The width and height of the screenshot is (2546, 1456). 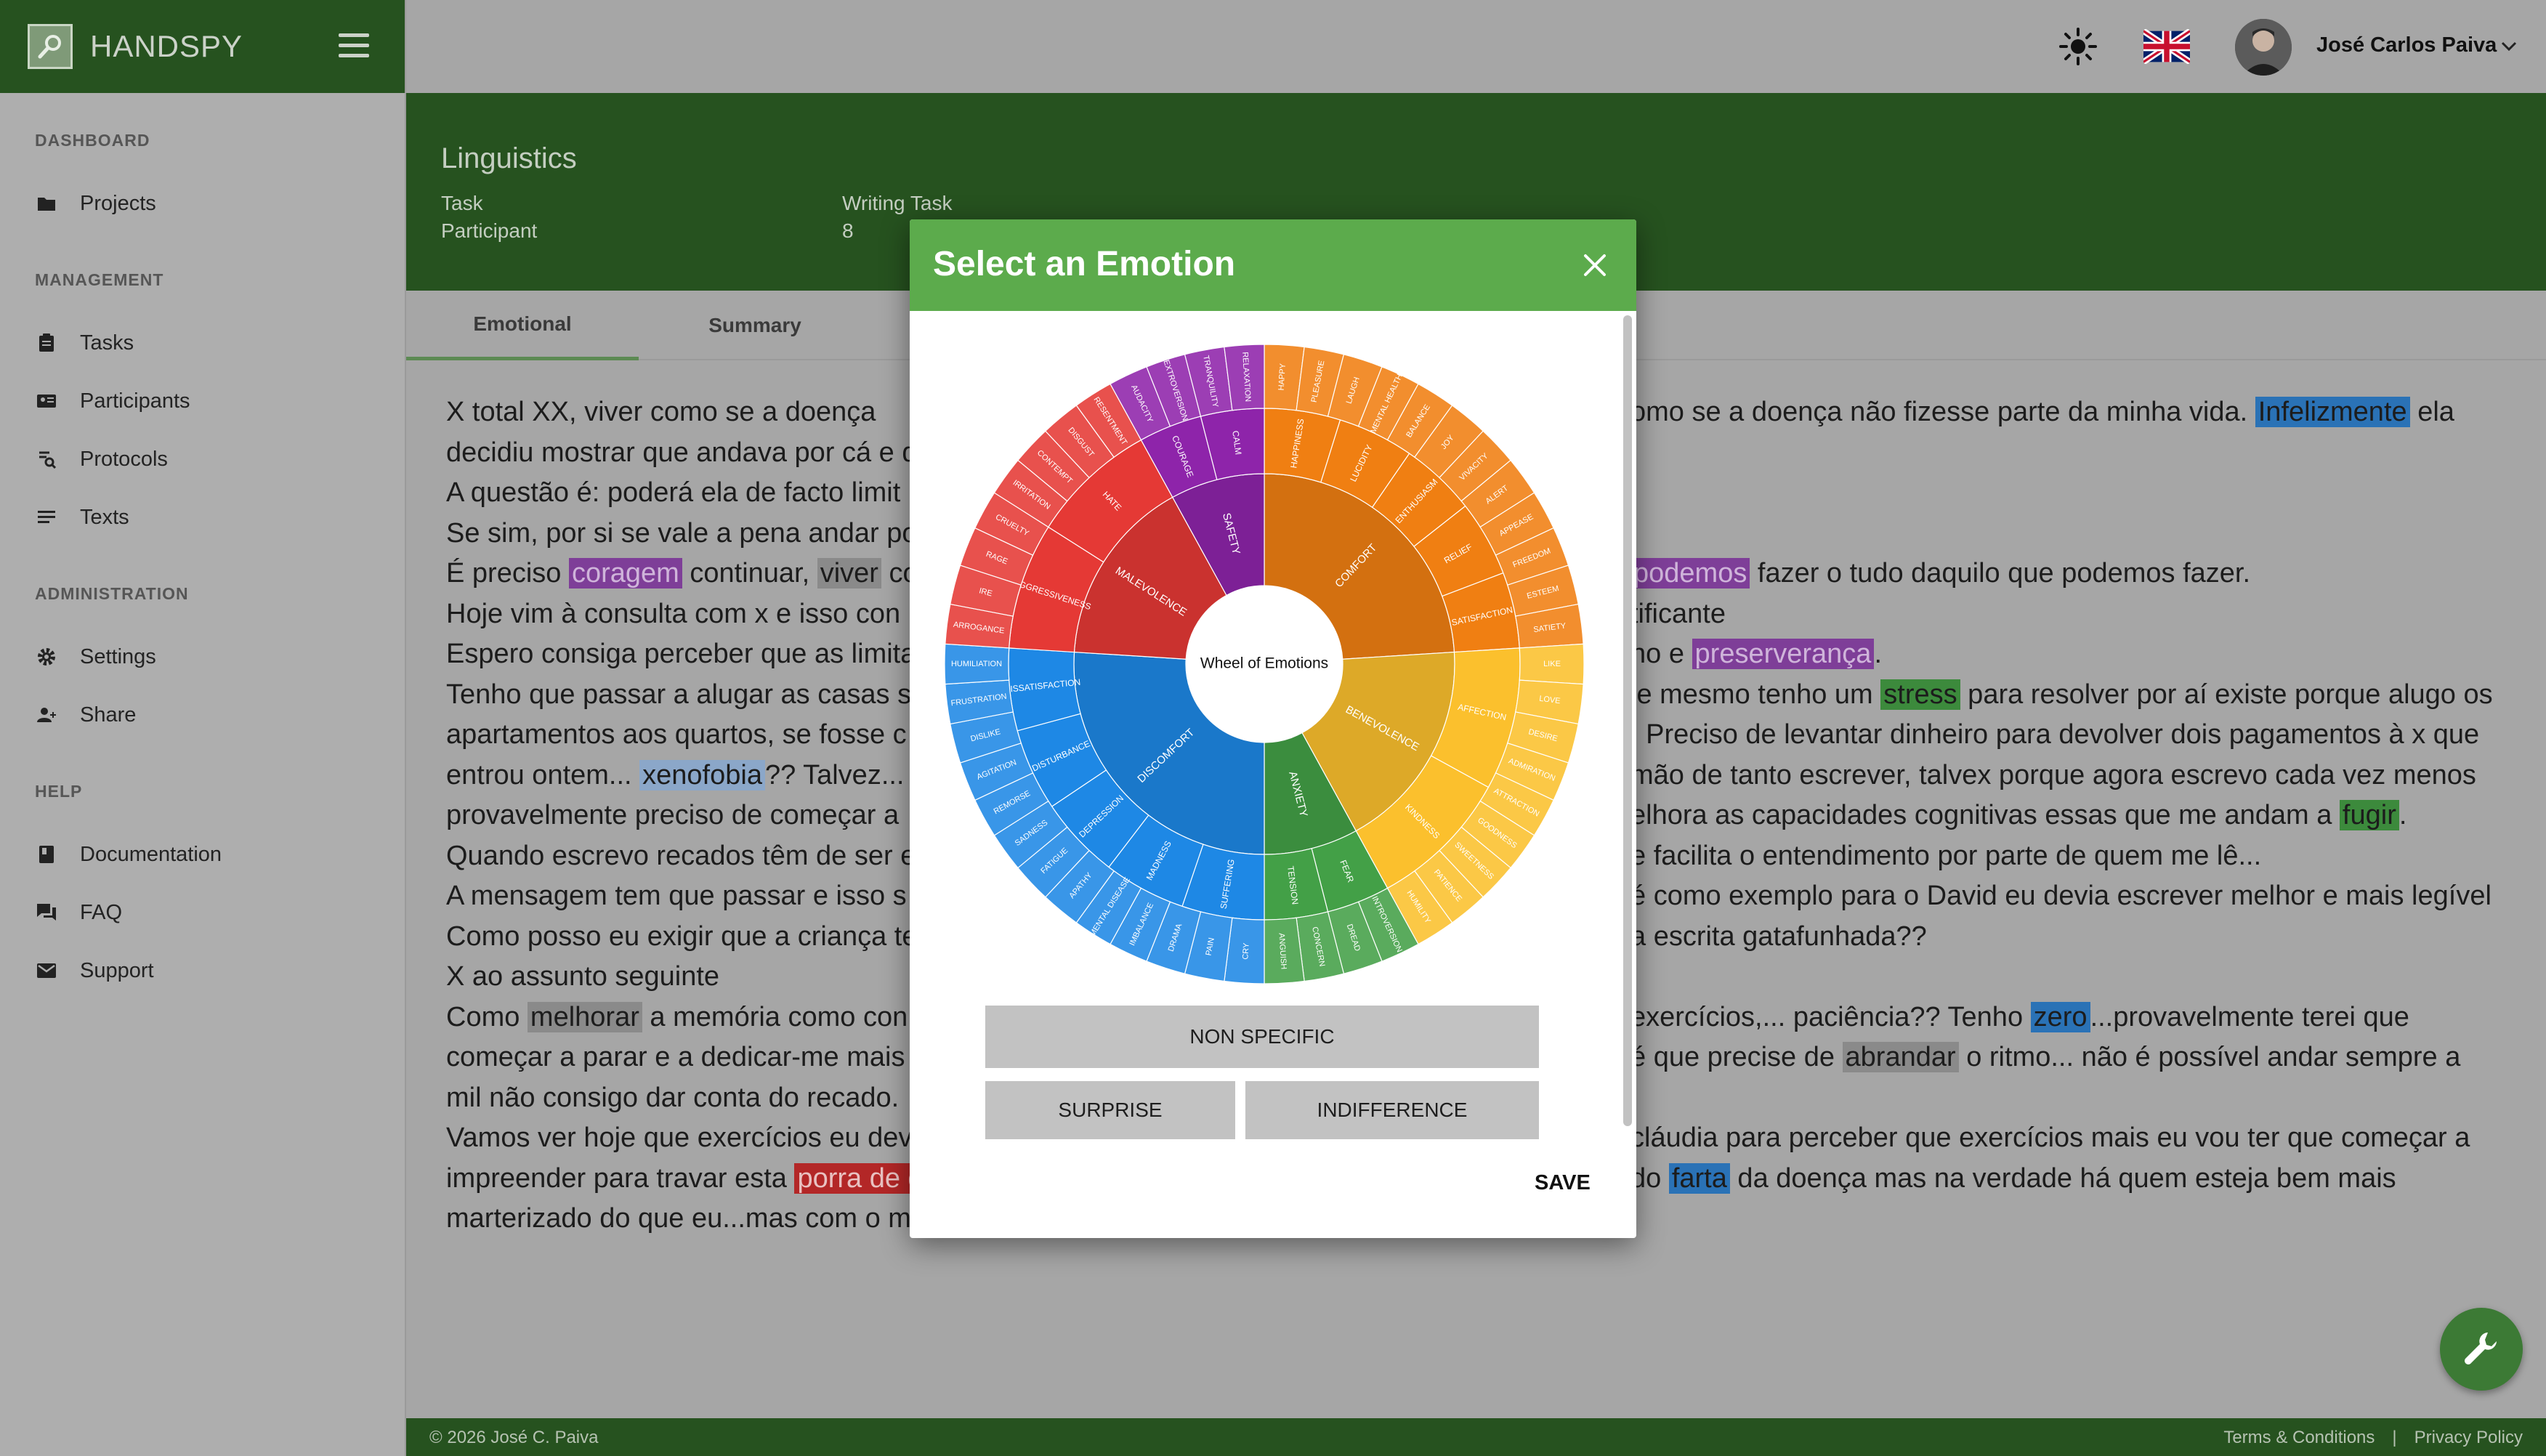 I want to click on close-icon, so click(x=1595, y=265).